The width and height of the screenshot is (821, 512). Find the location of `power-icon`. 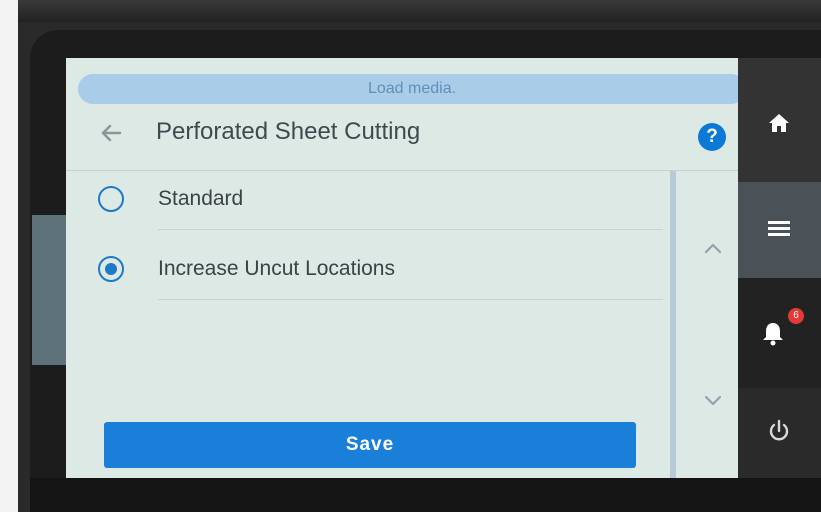

power-icon is located at coordinates (779, 431).